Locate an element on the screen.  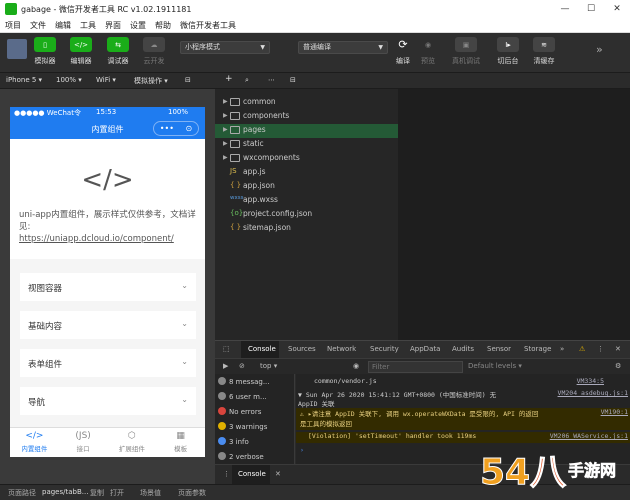
menu-help: 帮助 is located at coordinates (163, 25).